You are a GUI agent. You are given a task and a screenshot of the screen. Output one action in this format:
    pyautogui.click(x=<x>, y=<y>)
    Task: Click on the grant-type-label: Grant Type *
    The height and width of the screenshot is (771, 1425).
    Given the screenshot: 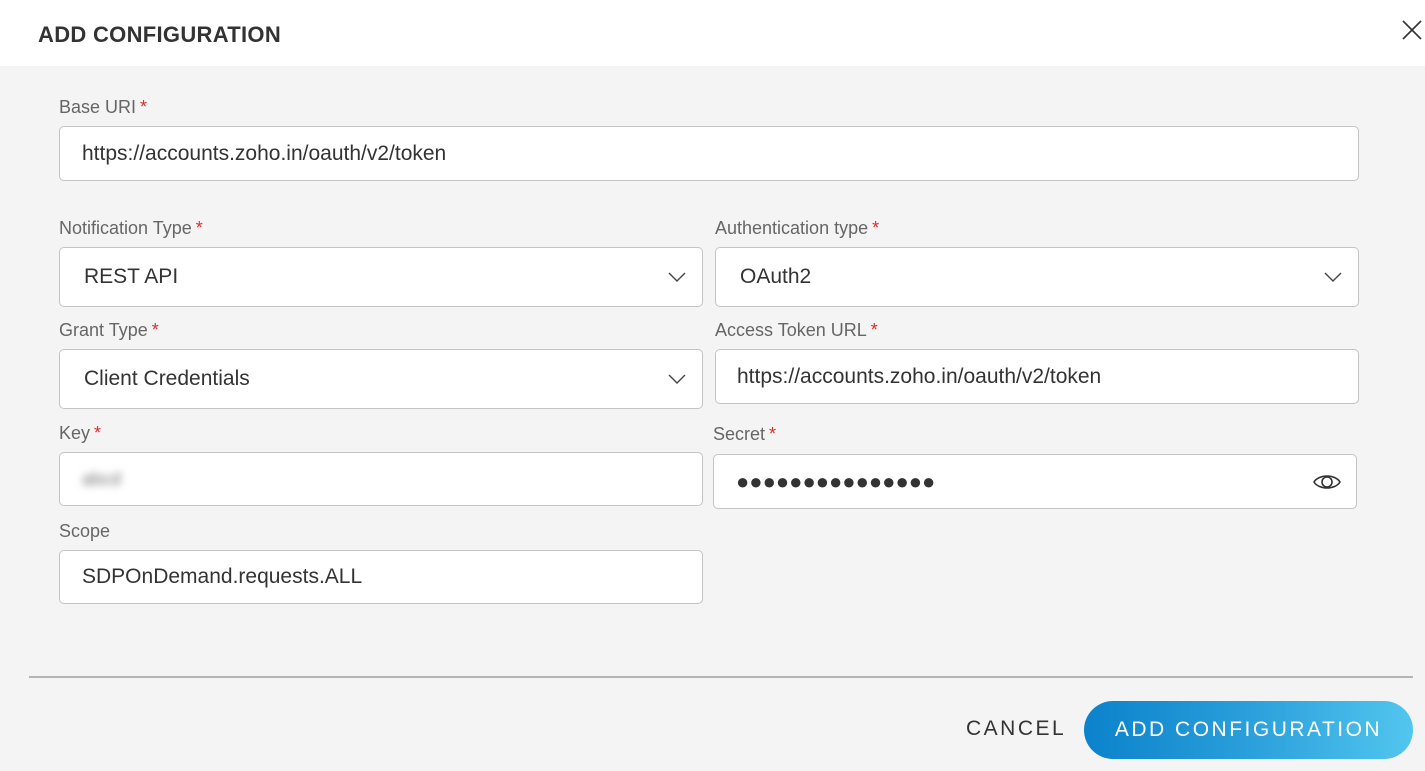 What is the action you would take?
    pyautogui.click(x=109, y=330)
    